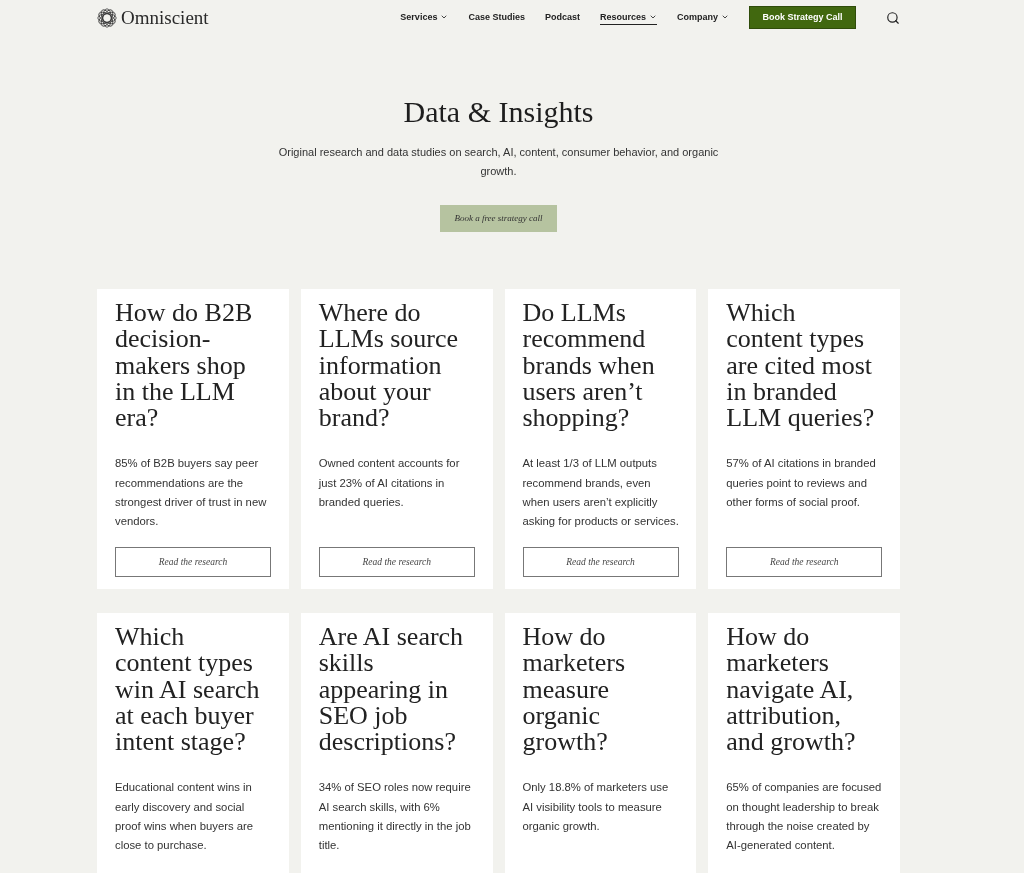  What do you see at coordinates (574, 690) in the screenshot?
I see `card-title: How do marketers measure organic growth?` at bounding box center [574, 690].